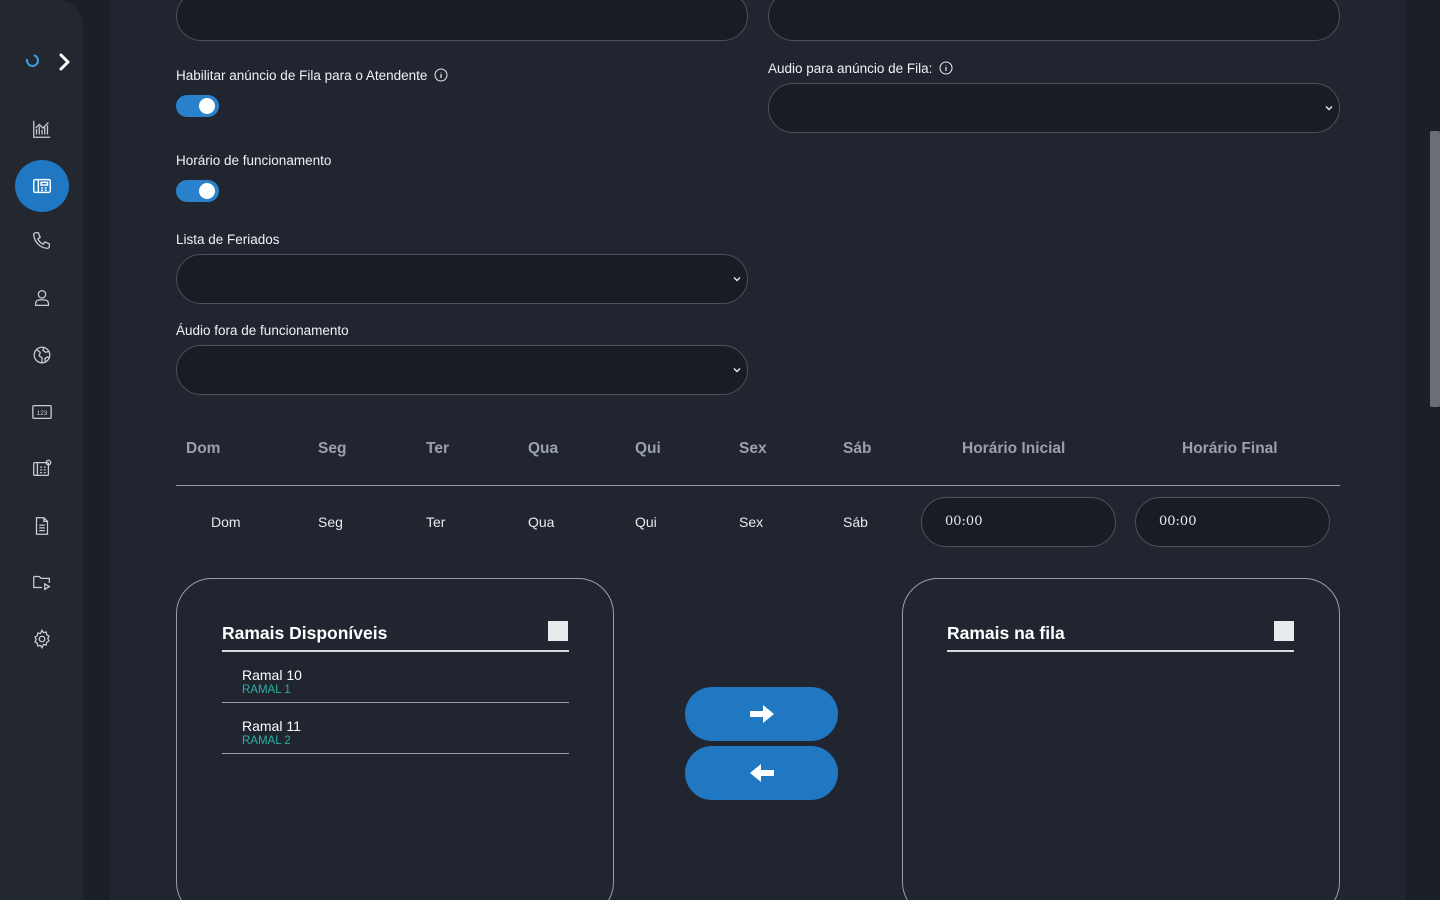  I want to click on header-seg: Seg, so click(332, 448).